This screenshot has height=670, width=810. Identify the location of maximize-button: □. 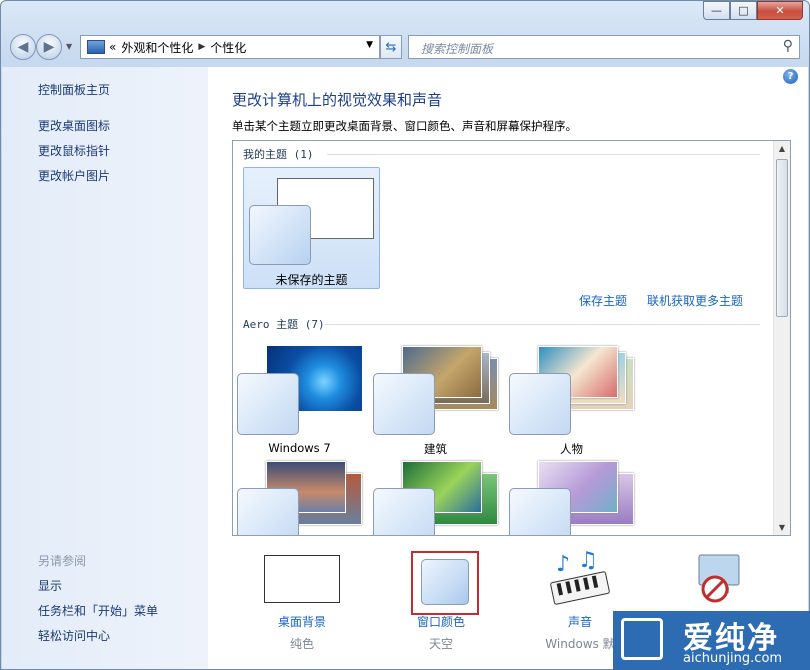
(743, 10).